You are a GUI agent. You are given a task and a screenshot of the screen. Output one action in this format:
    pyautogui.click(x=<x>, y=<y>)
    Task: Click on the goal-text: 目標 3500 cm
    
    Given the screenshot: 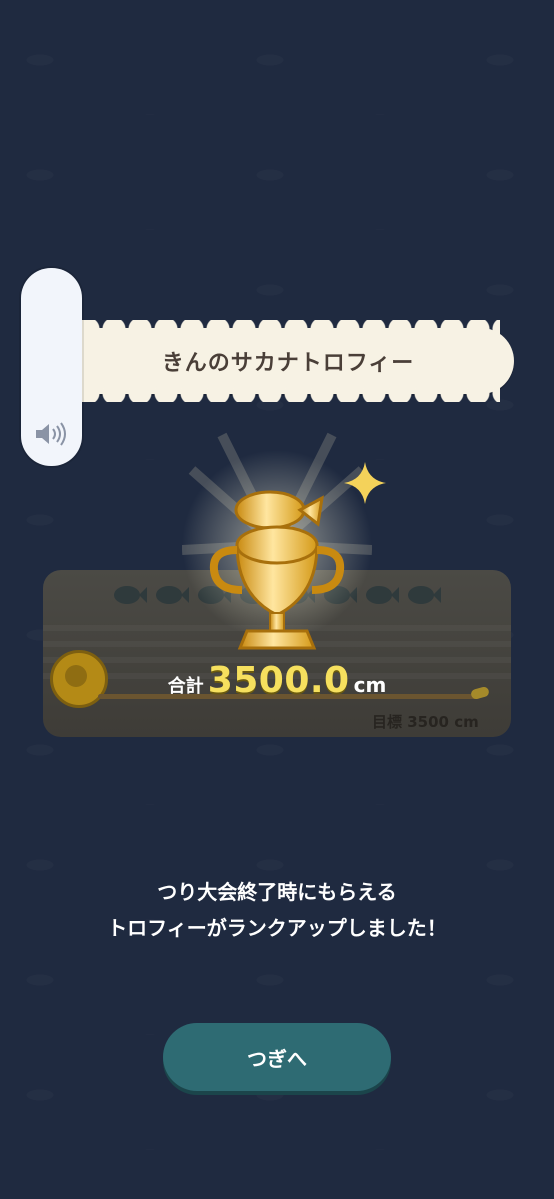 What is the action you would take?
    pyautogui.click(x=425, y=722)
    